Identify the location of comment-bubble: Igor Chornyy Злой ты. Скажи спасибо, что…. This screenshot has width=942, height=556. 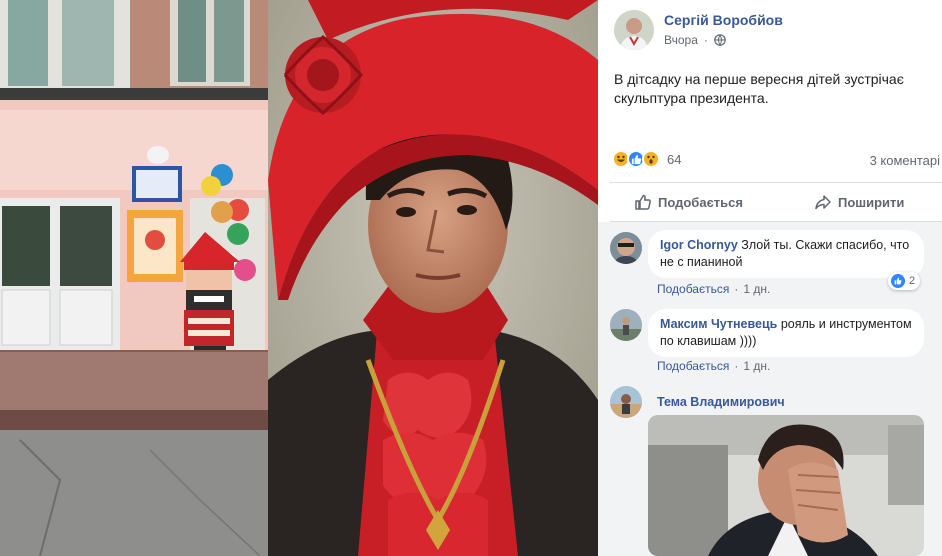
(786, 254).